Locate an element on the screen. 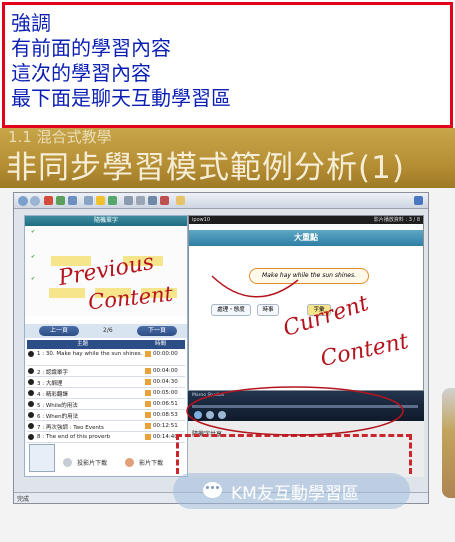  column-header-topic: 主題 is located at coordinates (83, 344).